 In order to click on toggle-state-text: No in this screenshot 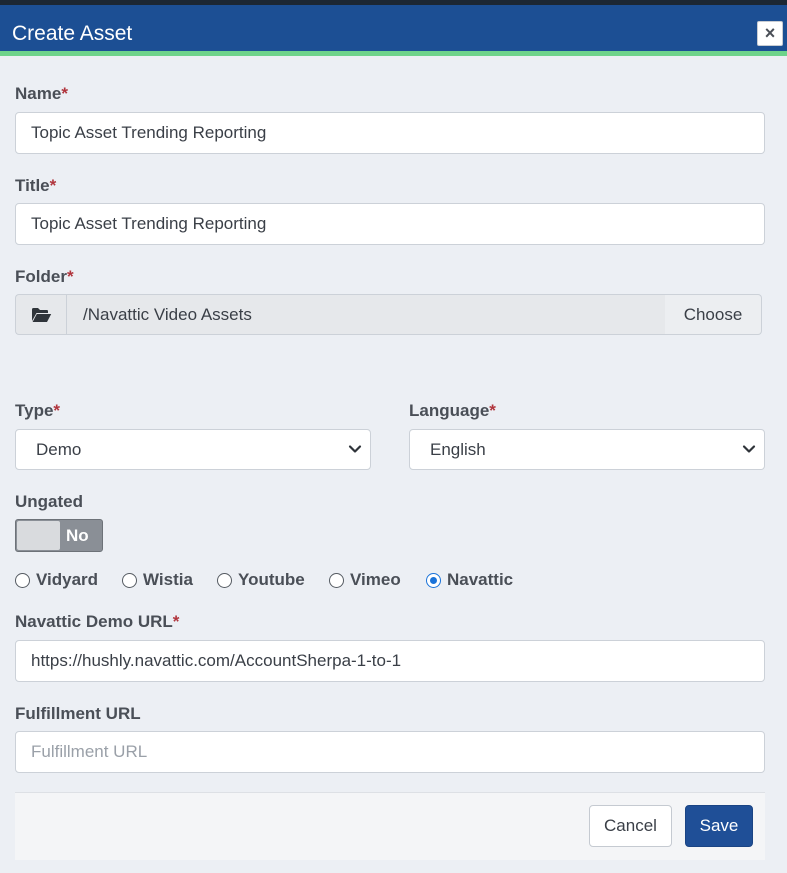, I will do `click(77, 535)`.